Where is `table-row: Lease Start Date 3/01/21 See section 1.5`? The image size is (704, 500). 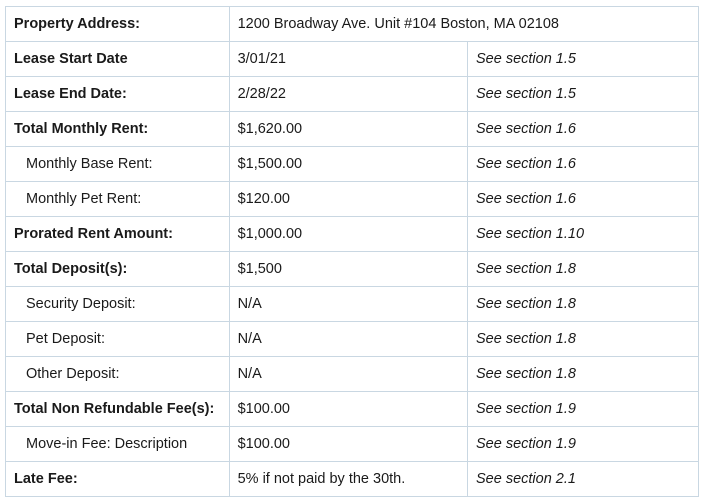
table-row: Lease Start Date 3/01/21 See section 1.5 is located at coordinates (352, 59).